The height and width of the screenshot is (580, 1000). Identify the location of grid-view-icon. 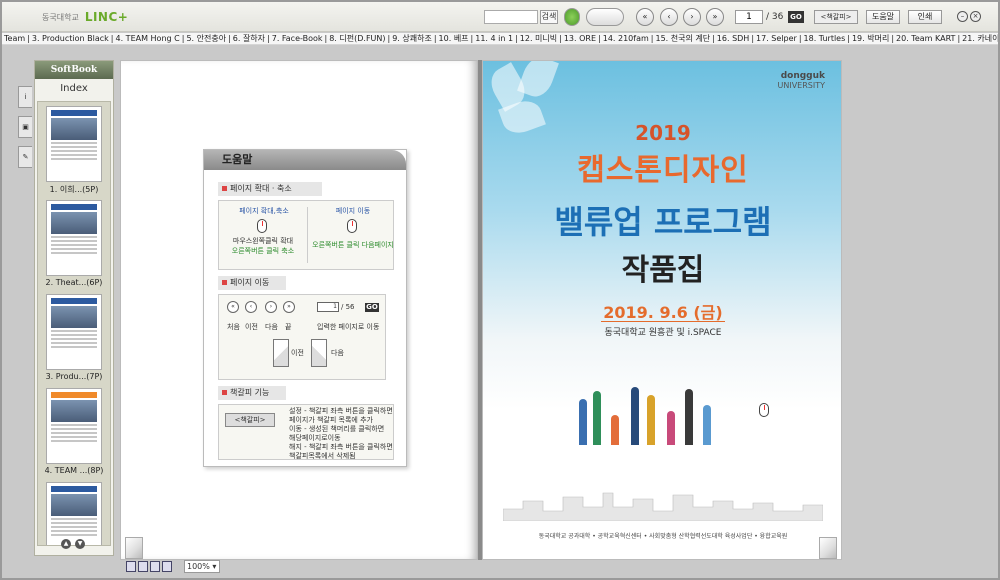
(155, 566).